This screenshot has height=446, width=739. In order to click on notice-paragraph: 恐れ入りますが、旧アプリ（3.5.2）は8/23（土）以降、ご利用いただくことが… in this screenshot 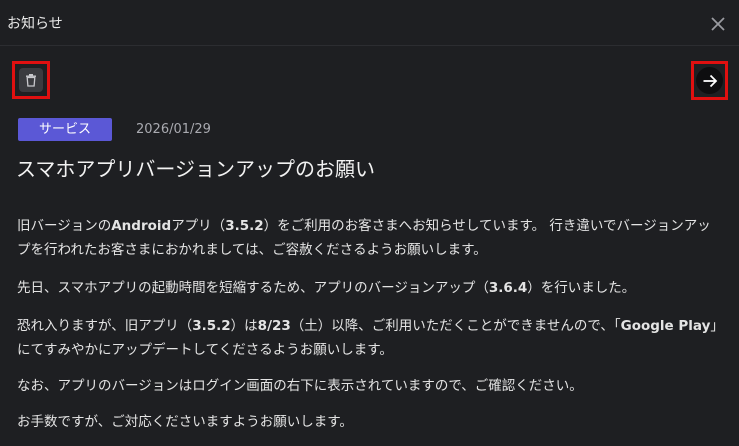, I will do `click(367, 338)`.